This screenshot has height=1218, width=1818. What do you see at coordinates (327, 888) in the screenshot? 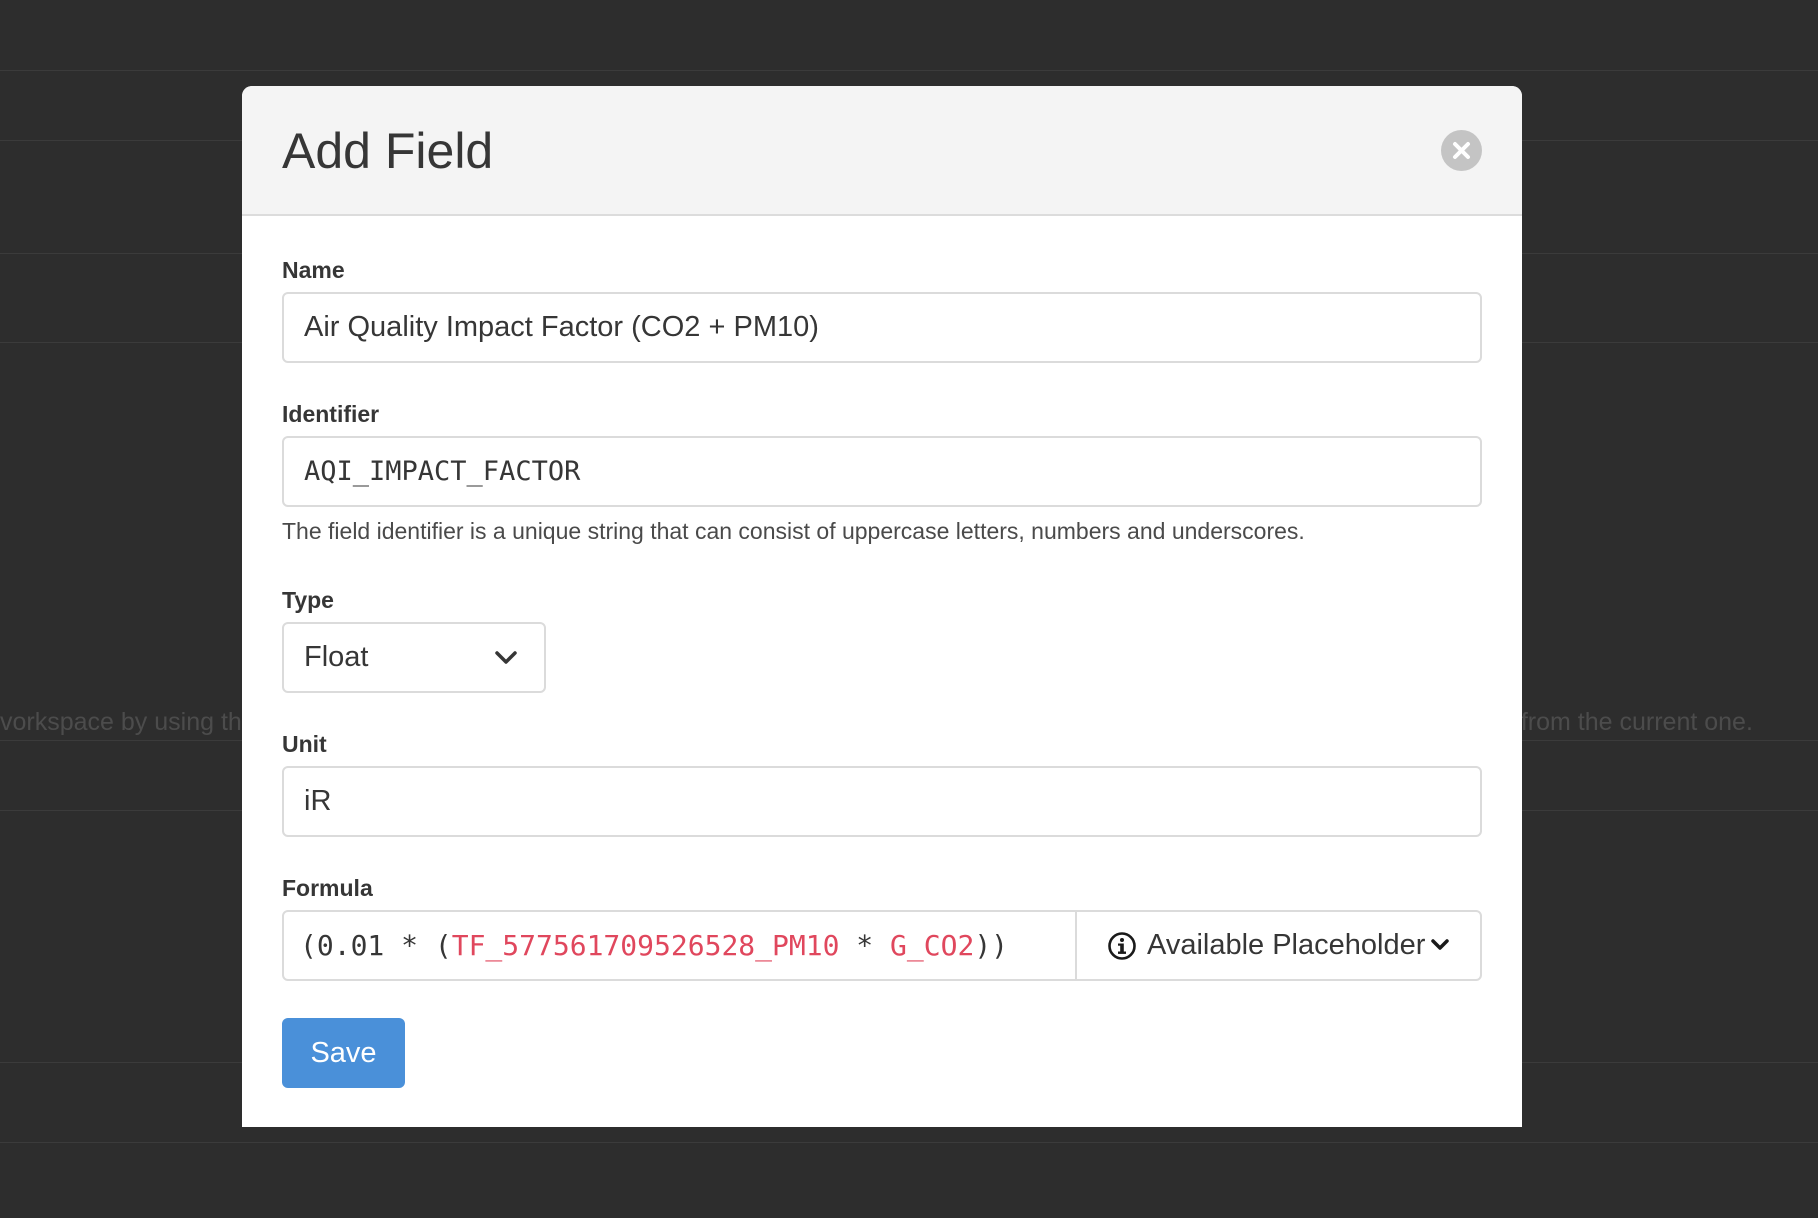
I see `formula-label: Formula` at bounding box center [327, 888].